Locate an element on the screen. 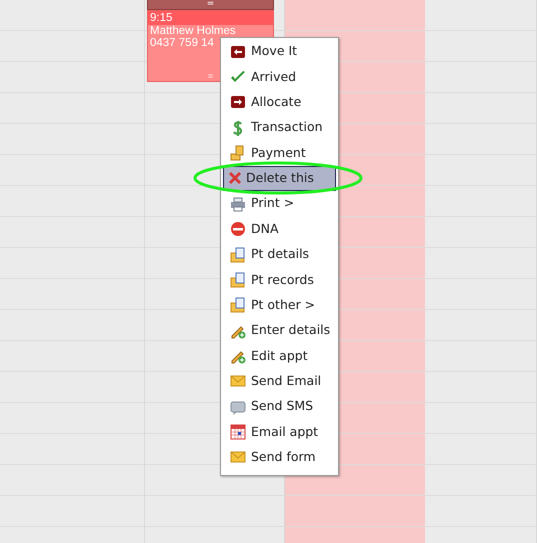 Image resolution: width=537 pixels, height=543 pixels. menu-item: Pt records is located at coordinates (279, 280).